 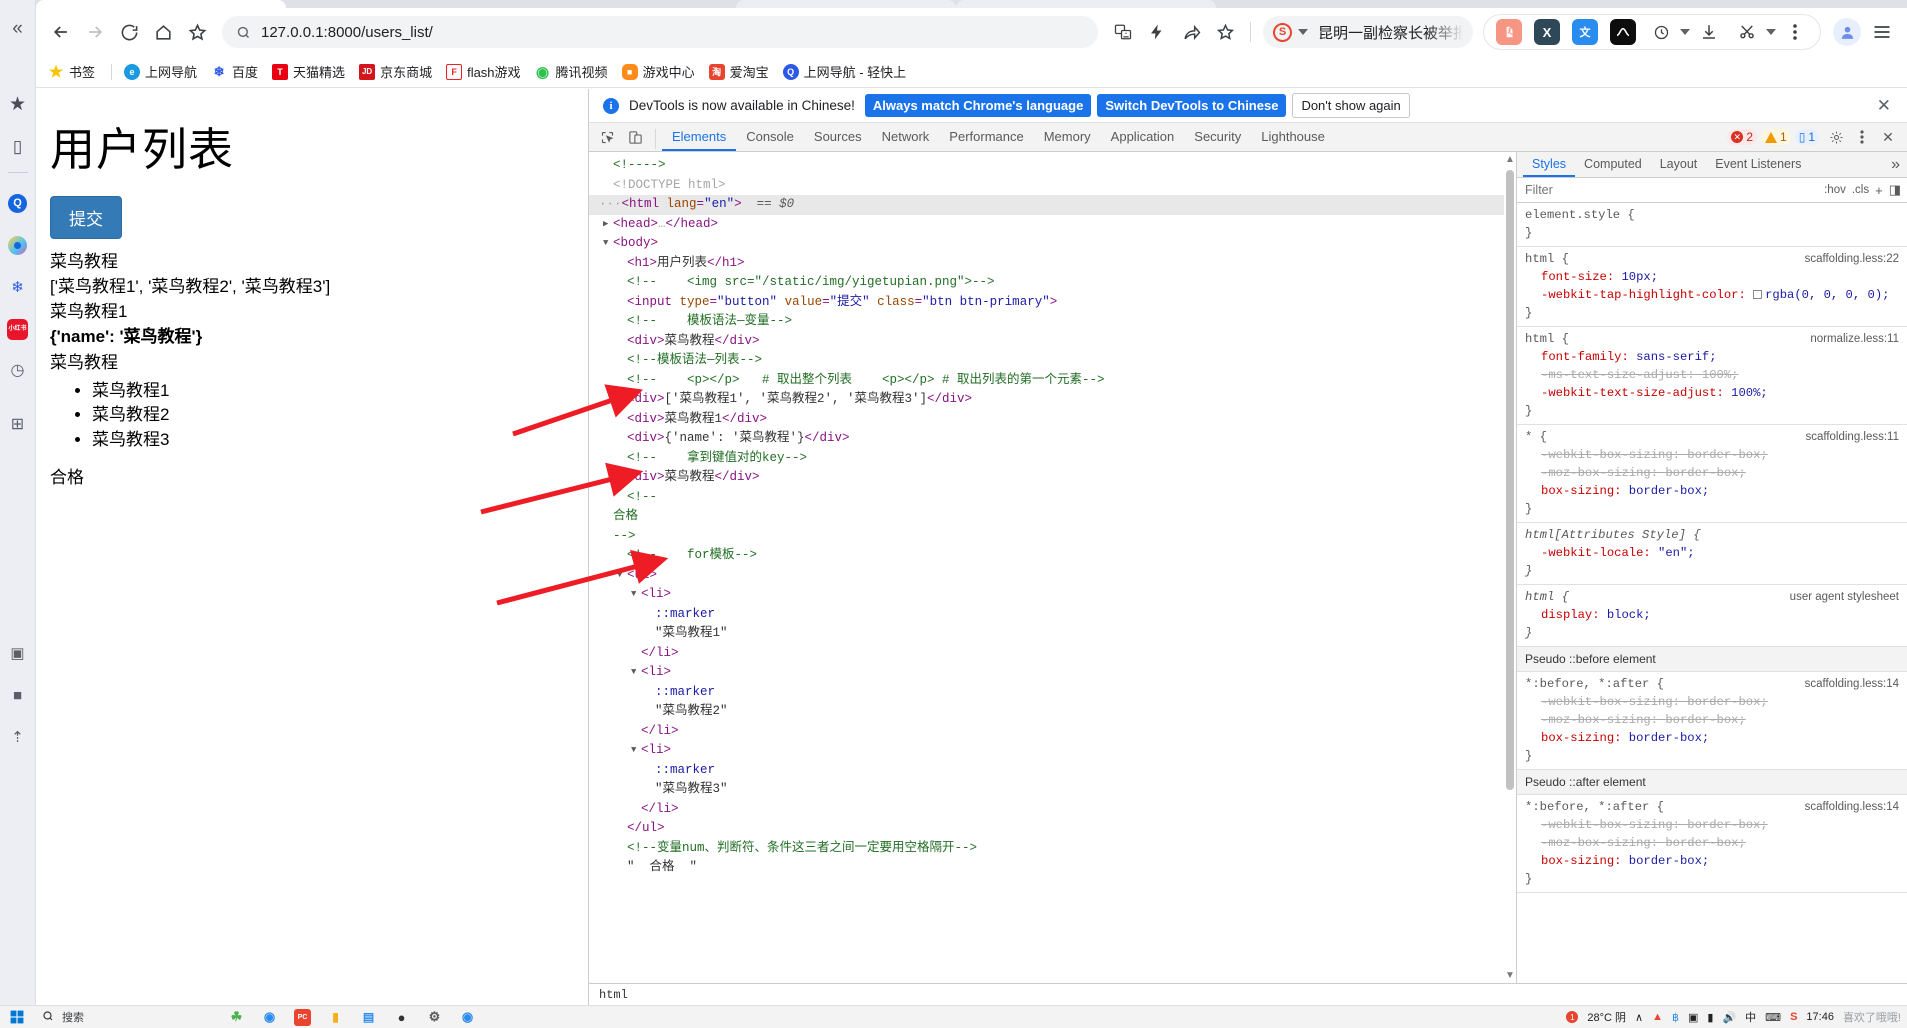 I want to click on share-icon, so click(x=1191, y=32).